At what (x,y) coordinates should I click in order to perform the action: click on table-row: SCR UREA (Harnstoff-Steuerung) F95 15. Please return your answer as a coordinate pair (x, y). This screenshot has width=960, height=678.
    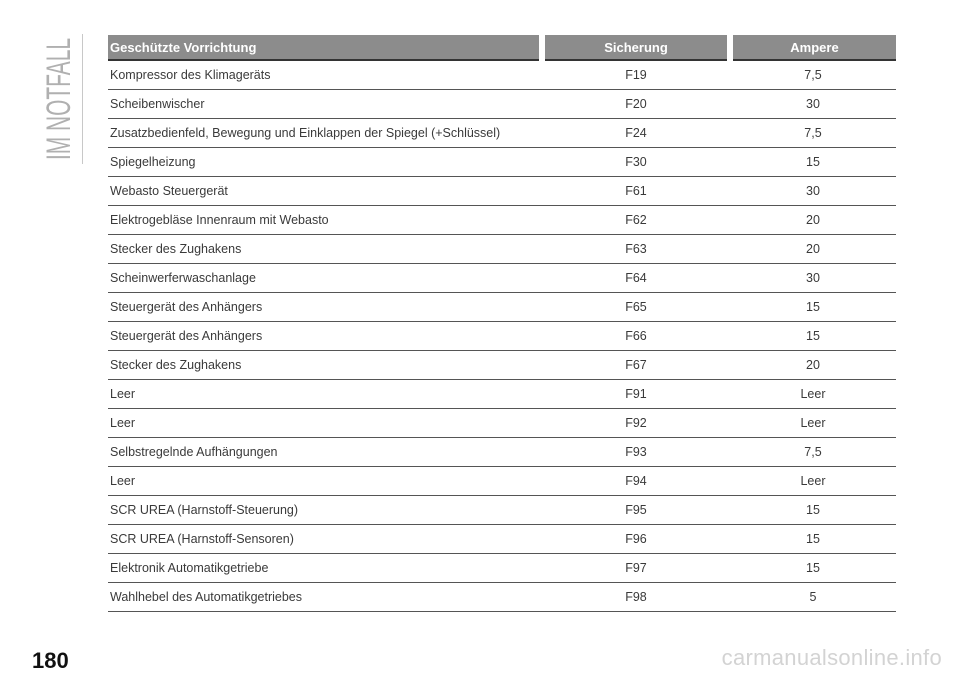
    Looking at the image, I should click on (502, 510).